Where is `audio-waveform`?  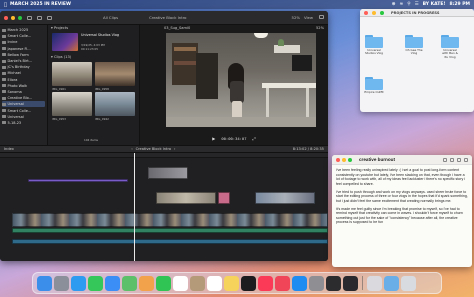 audio-waveform is located at coordinates (170, 230).